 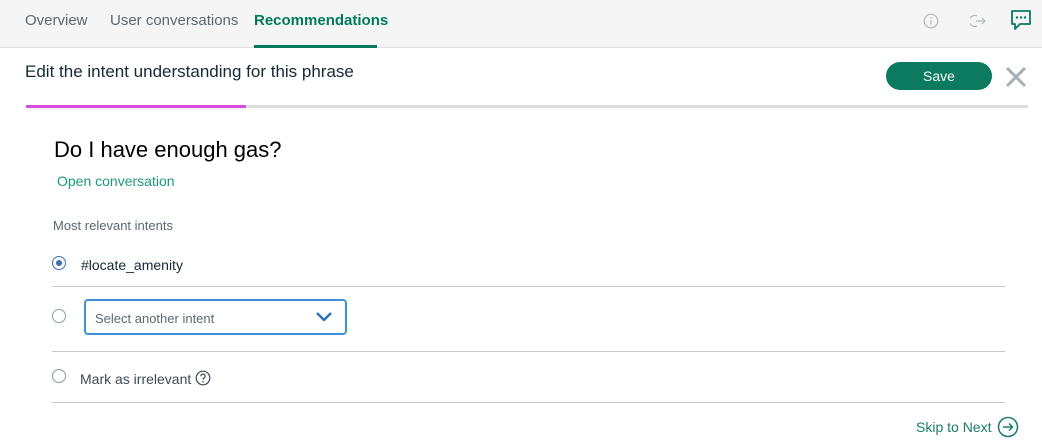 I want to click on intent-select-placeholder: Select another intent, so click(x=155, y=318).